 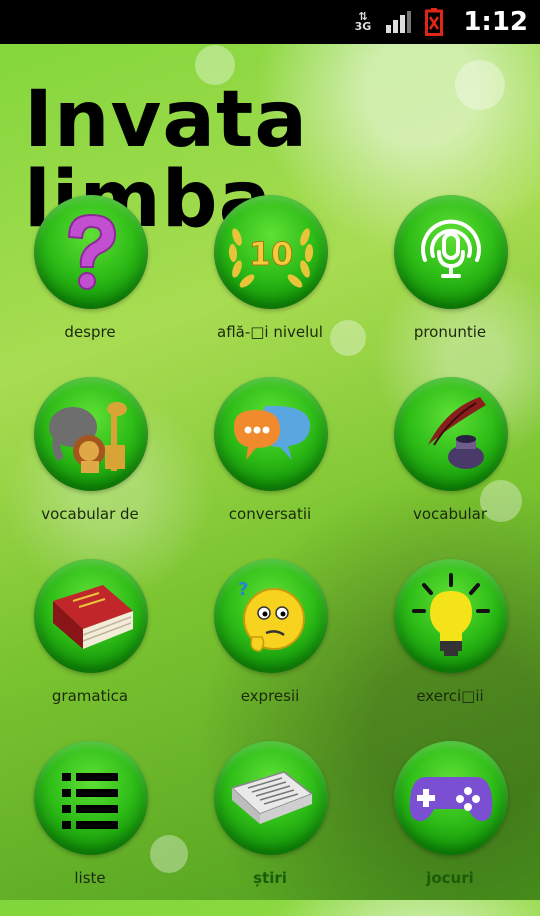 I want to click on gamepad-icon, so click(x=451, y=799).